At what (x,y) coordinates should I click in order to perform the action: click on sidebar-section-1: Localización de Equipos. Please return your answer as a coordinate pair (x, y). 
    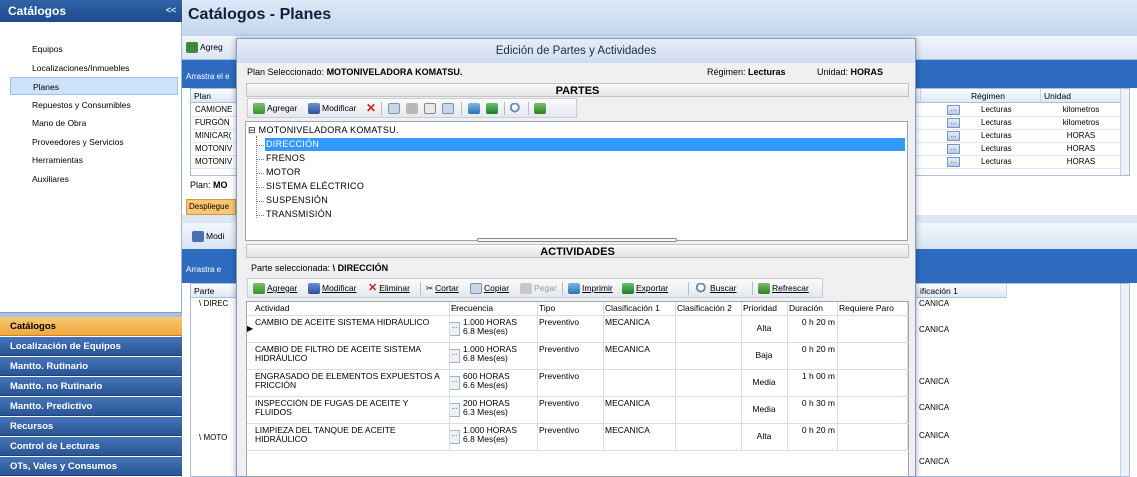
    Looking at the image, I should click on (91, 346).